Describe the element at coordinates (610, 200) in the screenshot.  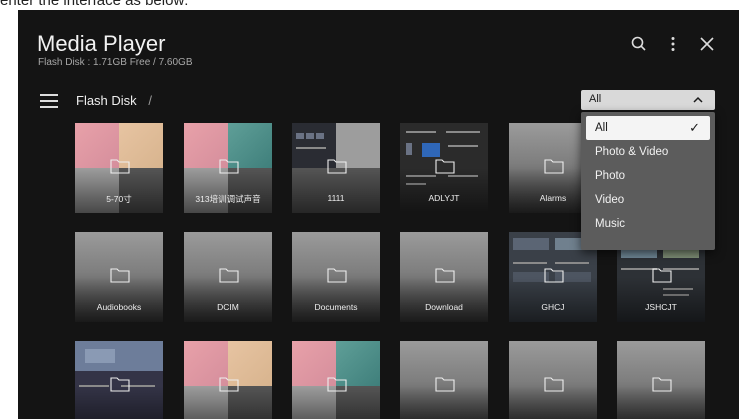
I see `filter-option-label: Video` at that location.